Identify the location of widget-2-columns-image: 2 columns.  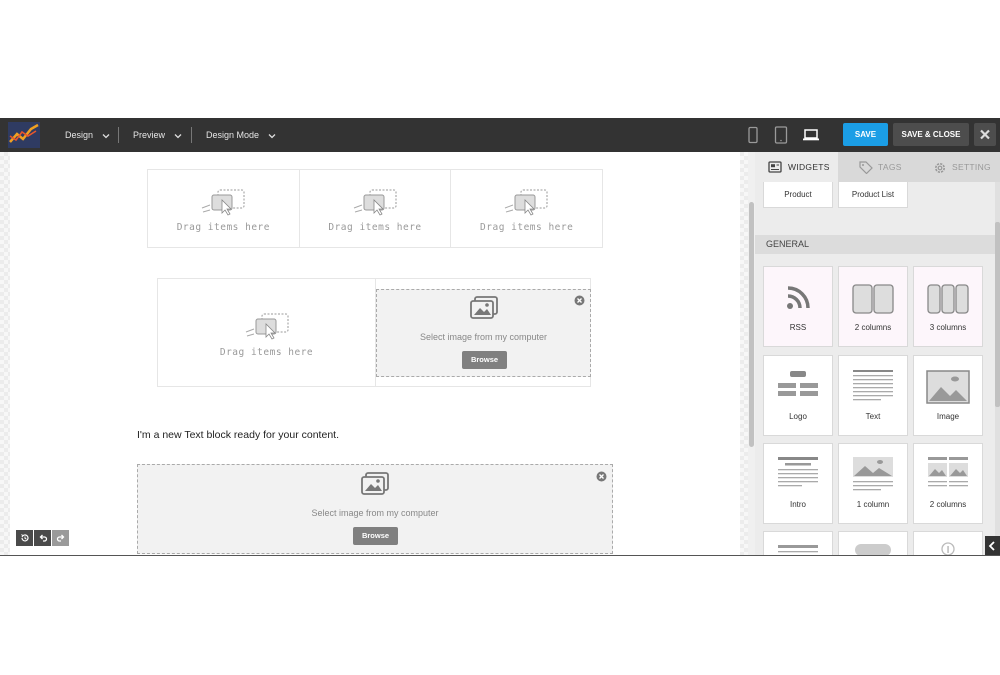
(948, 483).